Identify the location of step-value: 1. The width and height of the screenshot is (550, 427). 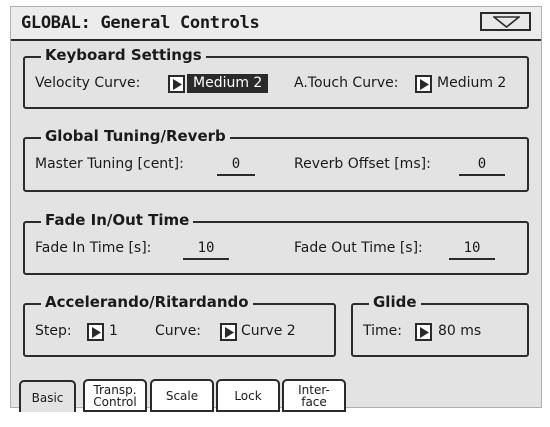
(113, 331).